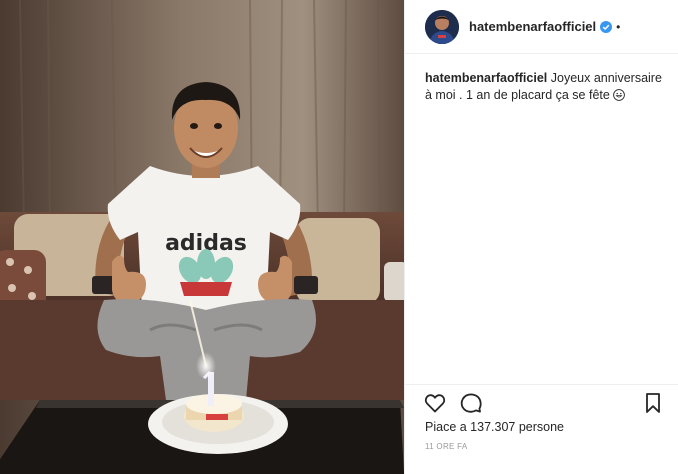  I want to click on header-username: hatembenarfaofficiel, so click(532, 26).